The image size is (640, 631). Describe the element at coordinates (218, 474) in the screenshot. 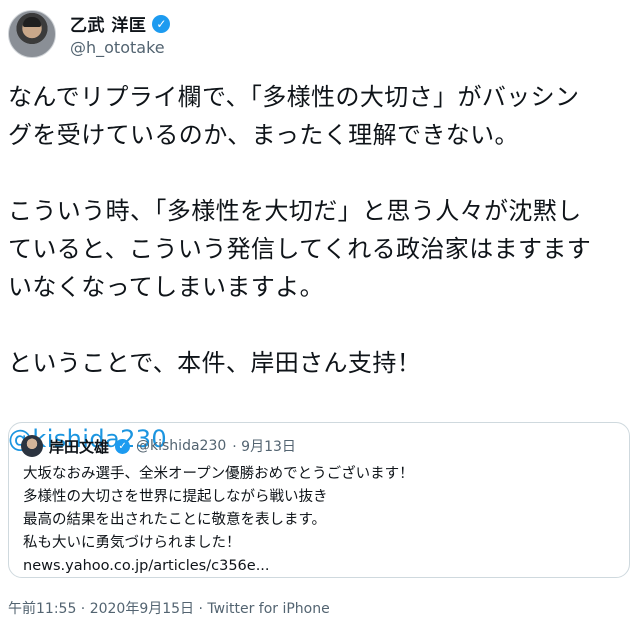

I see `quoted-line: 大坂なおみ選手、全米オープン優勝おめでとうございます！` at that location.